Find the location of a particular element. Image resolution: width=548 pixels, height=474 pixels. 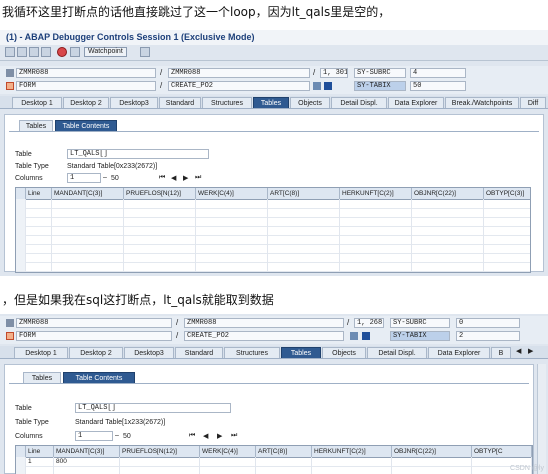

step-icon is located at coordinates (10, 52).